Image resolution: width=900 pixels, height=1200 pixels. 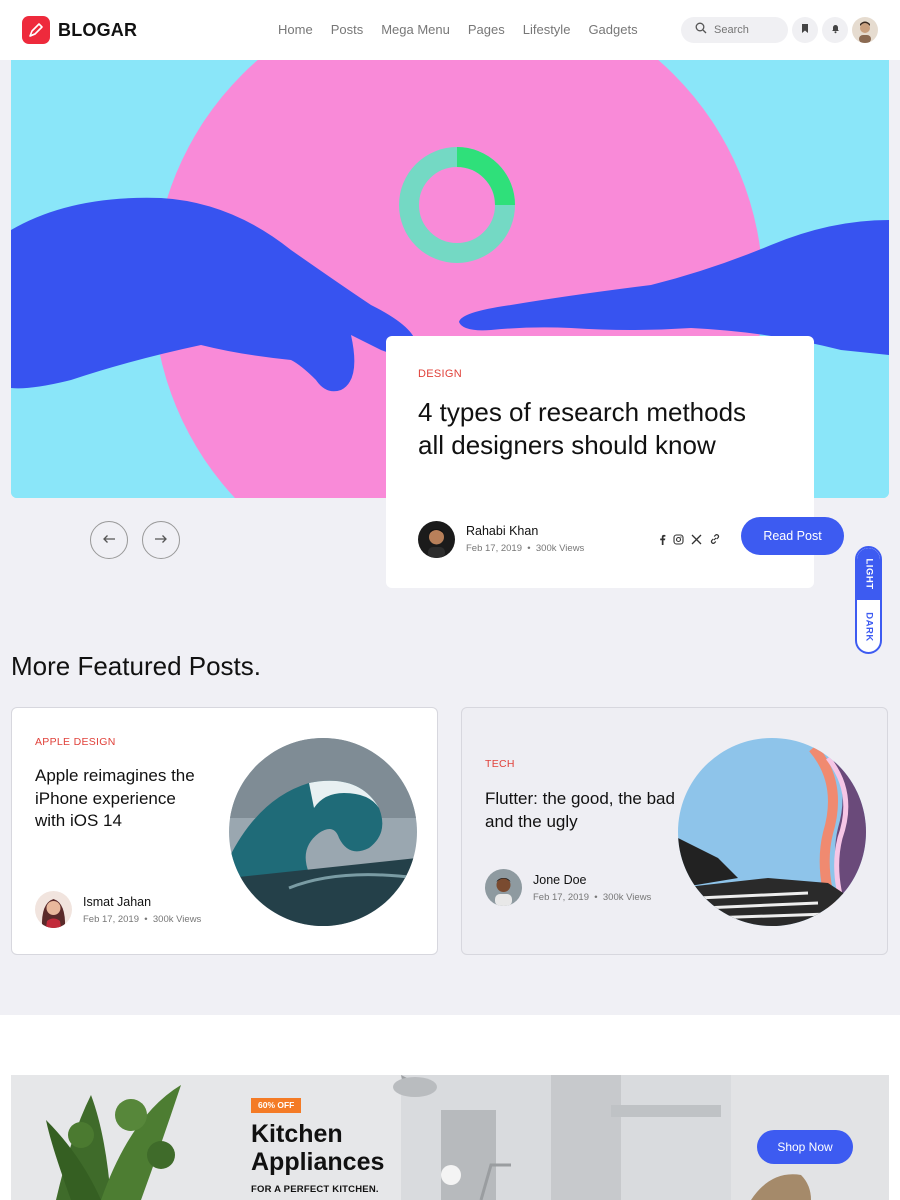 What do you see at coordinates (805, 1147) in the screenshot?
I see `shop-now-button: Shop Now` at bounding box center [805, 1147].